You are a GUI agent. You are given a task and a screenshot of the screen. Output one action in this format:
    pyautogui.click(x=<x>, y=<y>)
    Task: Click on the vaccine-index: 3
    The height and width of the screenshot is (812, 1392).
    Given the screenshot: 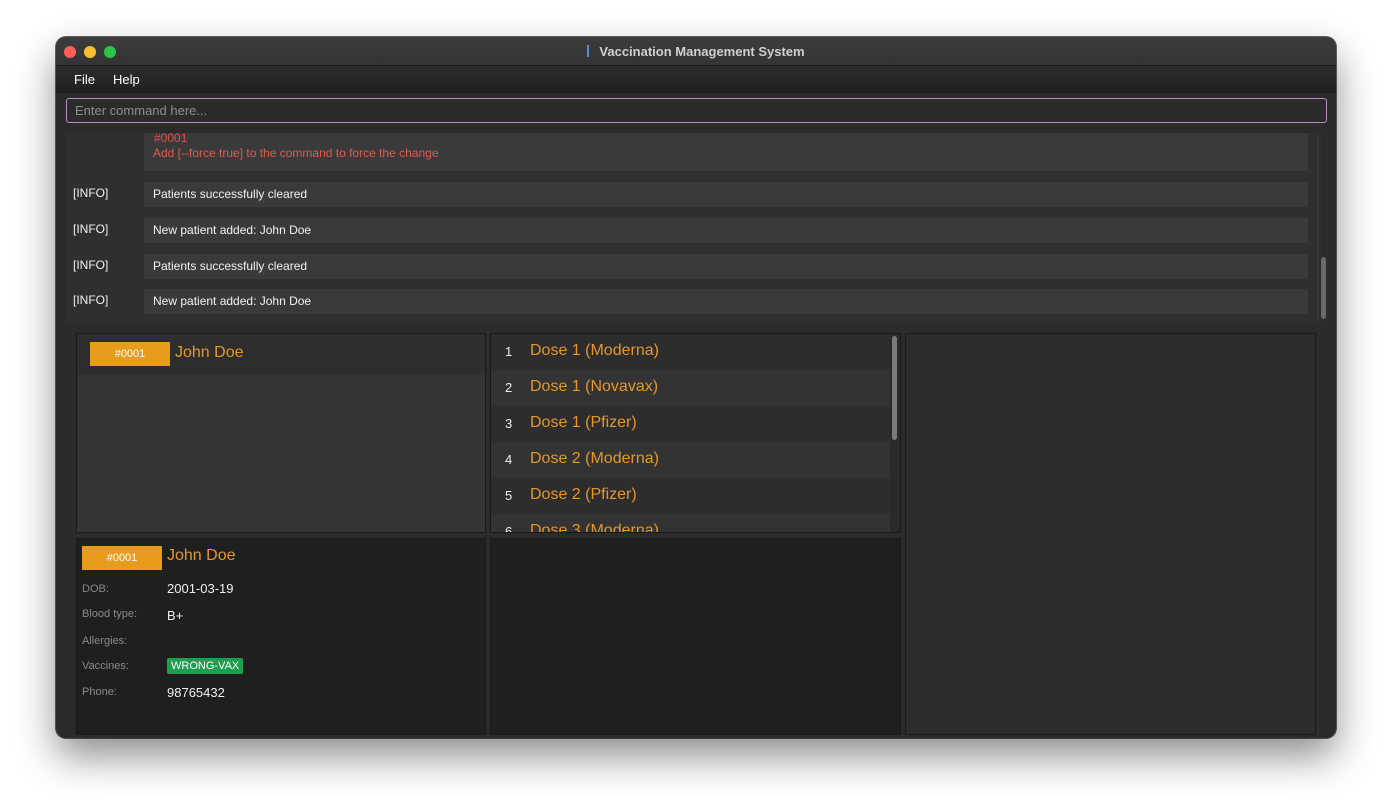 What is the action you would take?
    pyautogui.click(x=509, y=423)
    